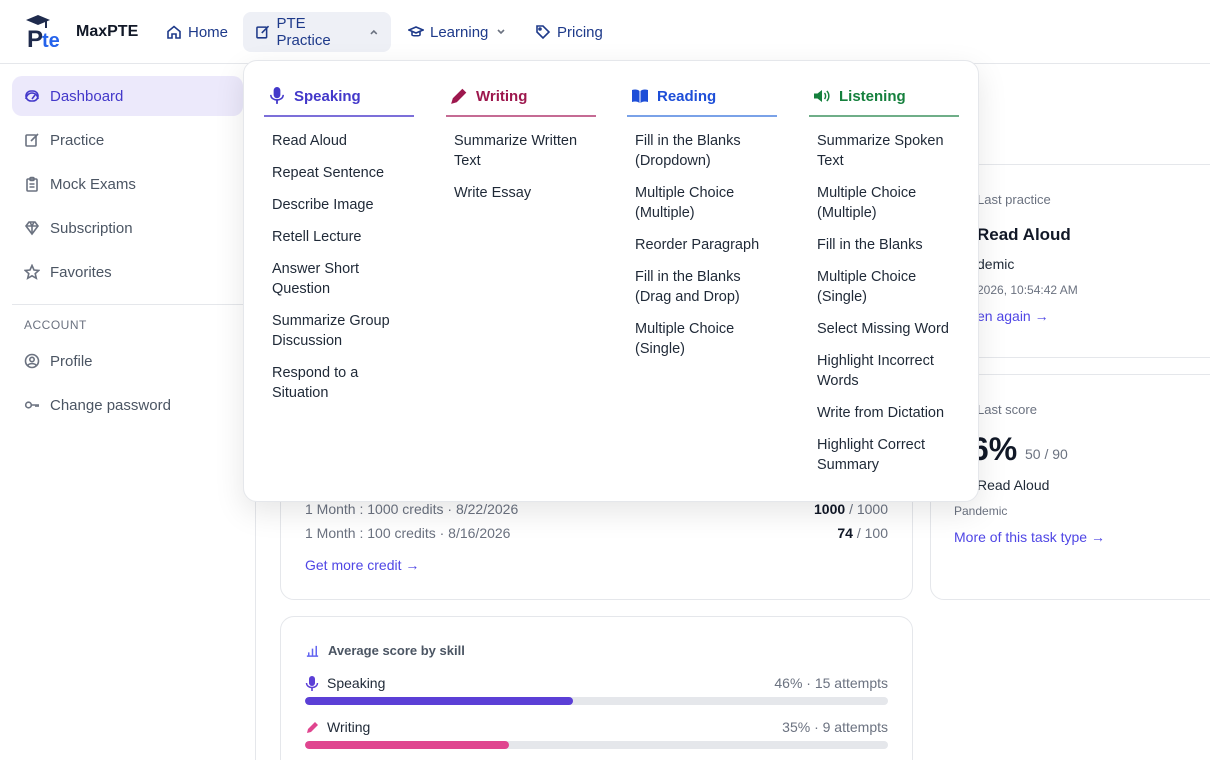 This screenshot has height=760, width=1210. I want to click on book-open-icon, so click(640, 96).